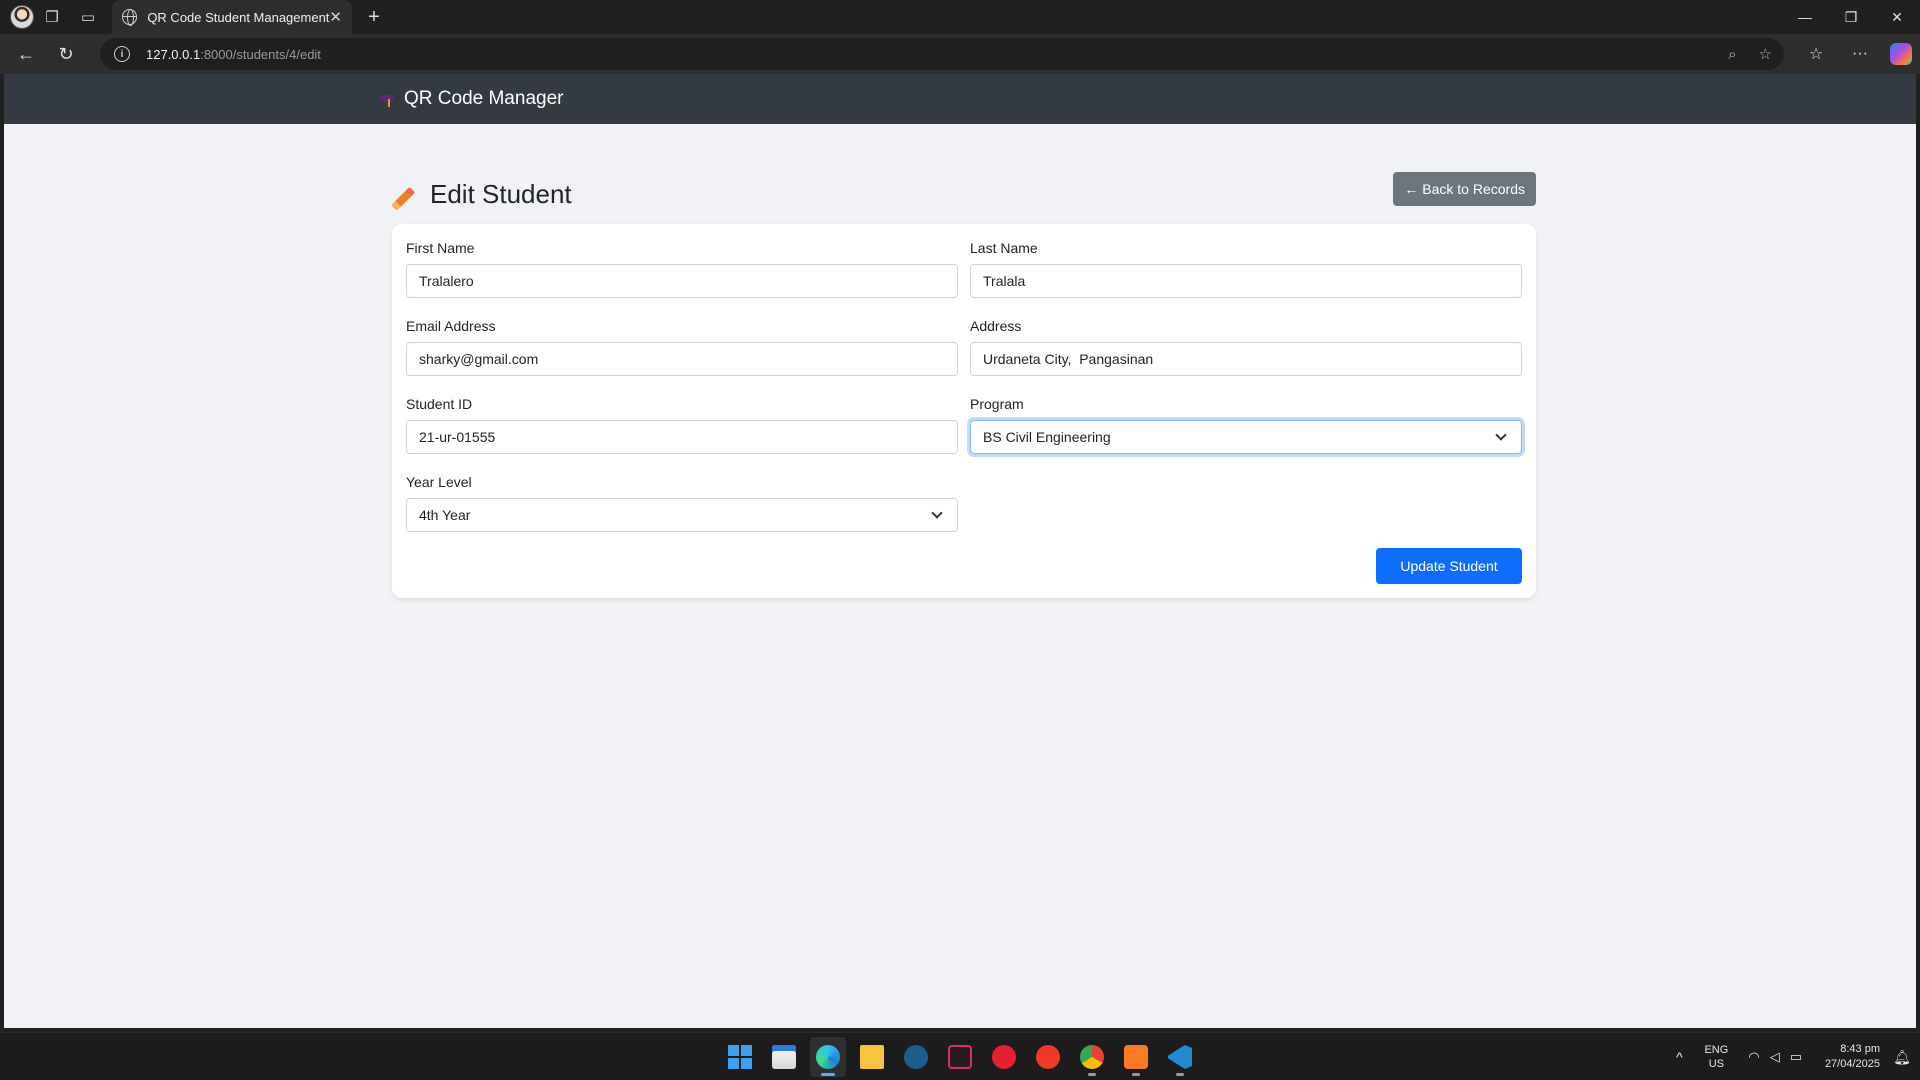  Describe the element at coordinates (130, 17) in the screenshot. I see `globe-icon` at that location.